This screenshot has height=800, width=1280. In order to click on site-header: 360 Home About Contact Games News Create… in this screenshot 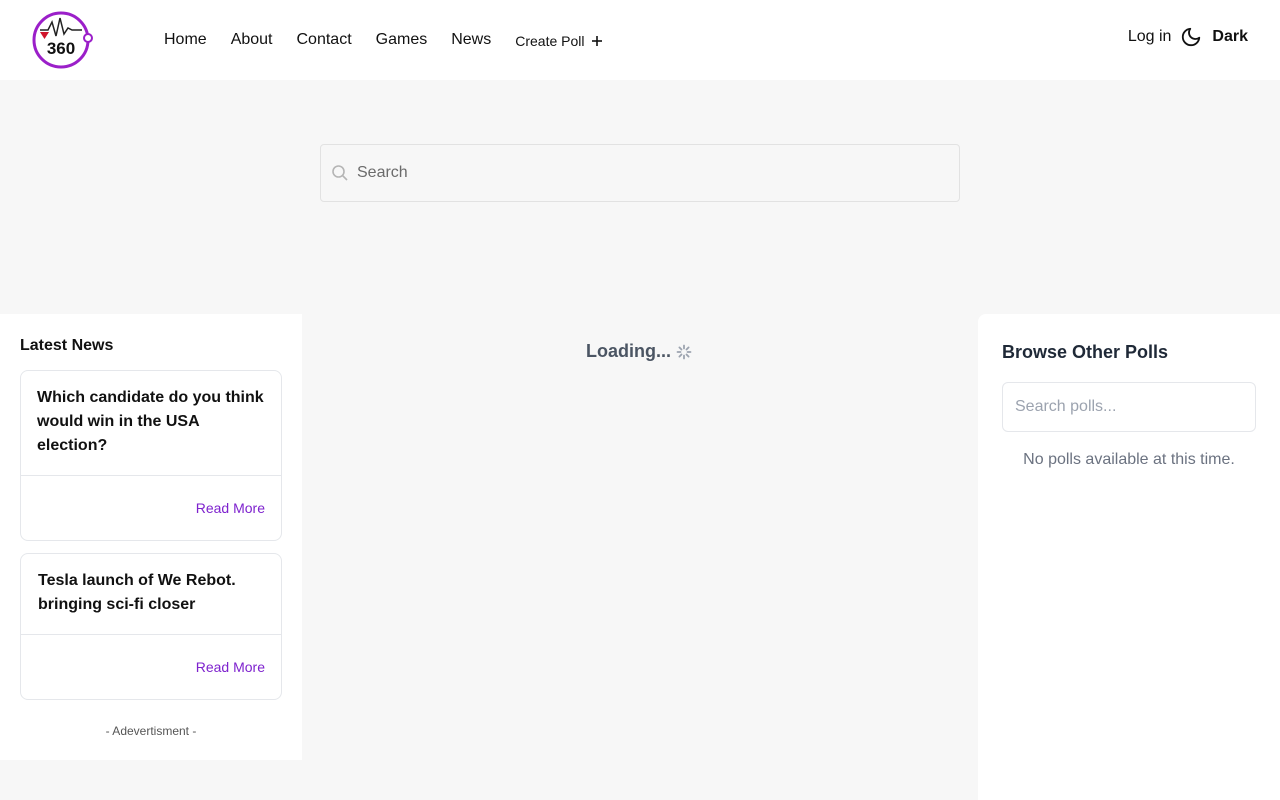, I will do `click(640, 40)`.